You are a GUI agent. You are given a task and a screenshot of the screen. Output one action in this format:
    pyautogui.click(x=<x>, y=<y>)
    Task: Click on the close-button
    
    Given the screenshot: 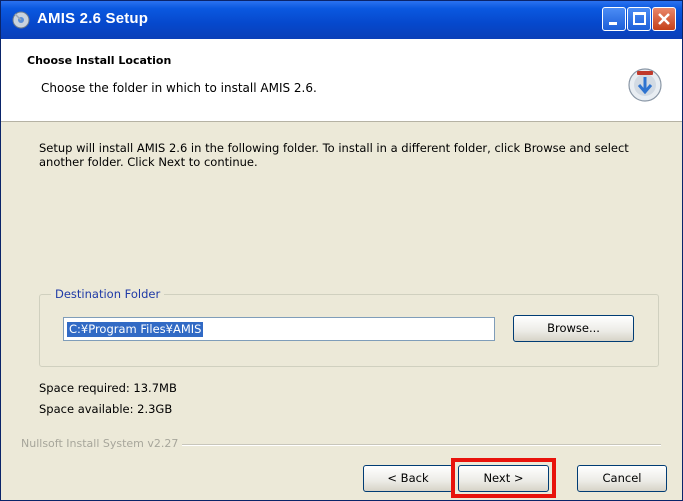 What is the action you would take?
    pyautogui.click(x=664, y=19)
    